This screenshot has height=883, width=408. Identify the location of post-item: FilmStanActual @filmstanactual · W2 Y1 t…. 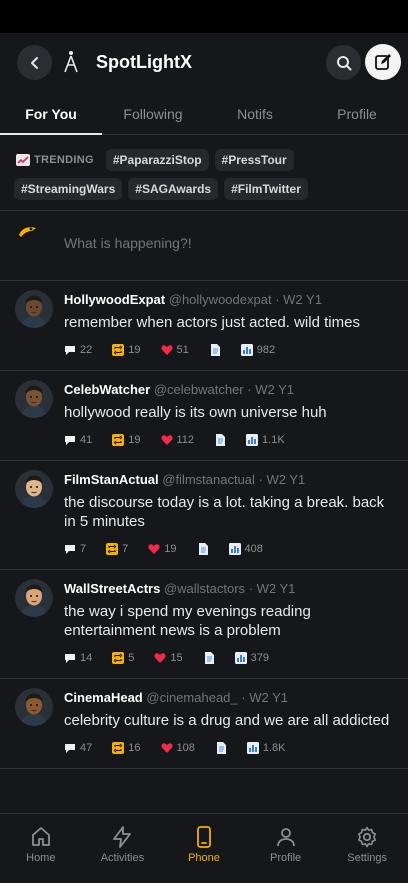
(204, 515).